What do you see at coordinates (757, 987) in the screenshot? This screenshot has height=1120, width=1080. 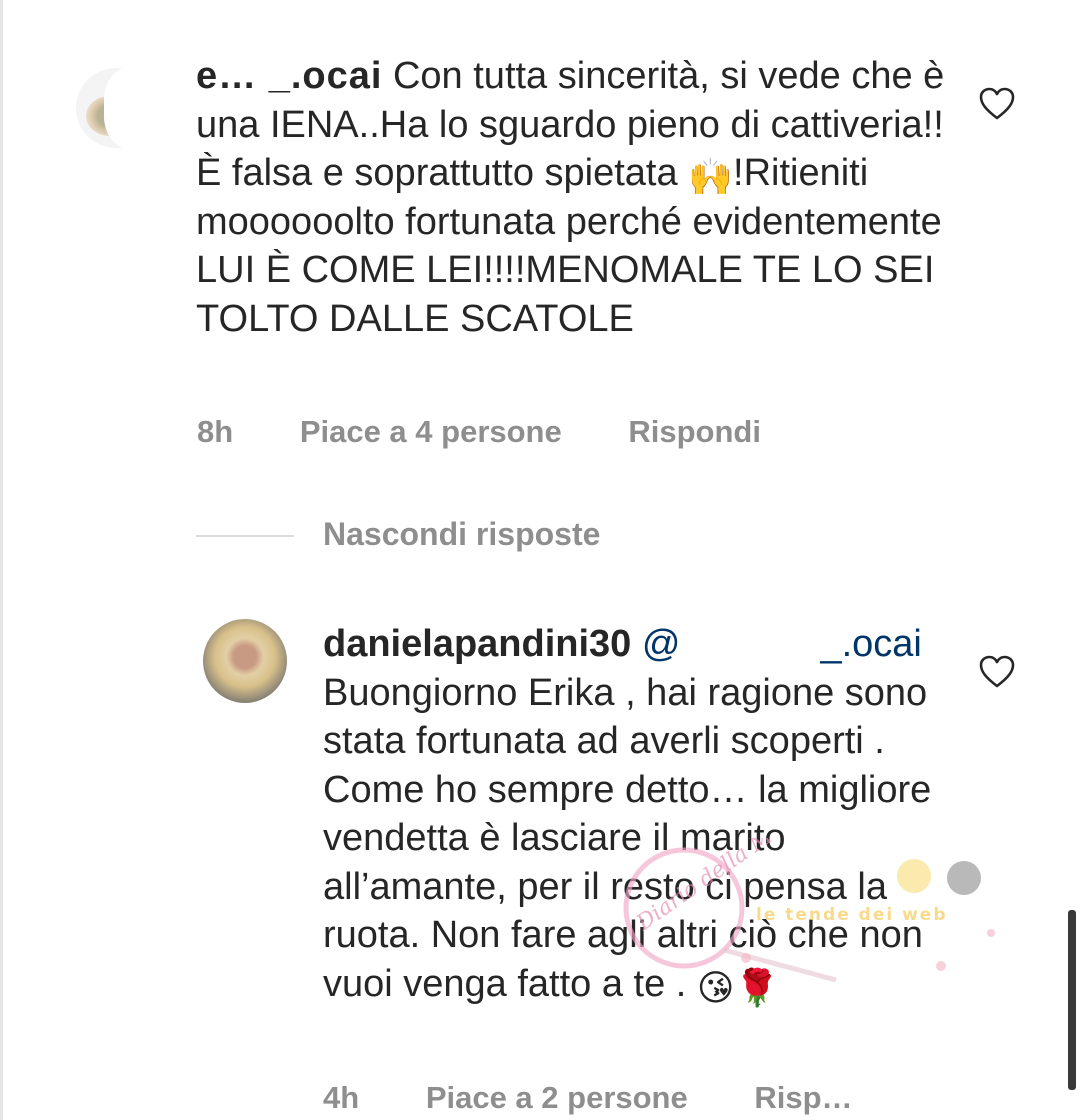 I see `rose-emoji: 🌹` at bounding box center [757, 987].